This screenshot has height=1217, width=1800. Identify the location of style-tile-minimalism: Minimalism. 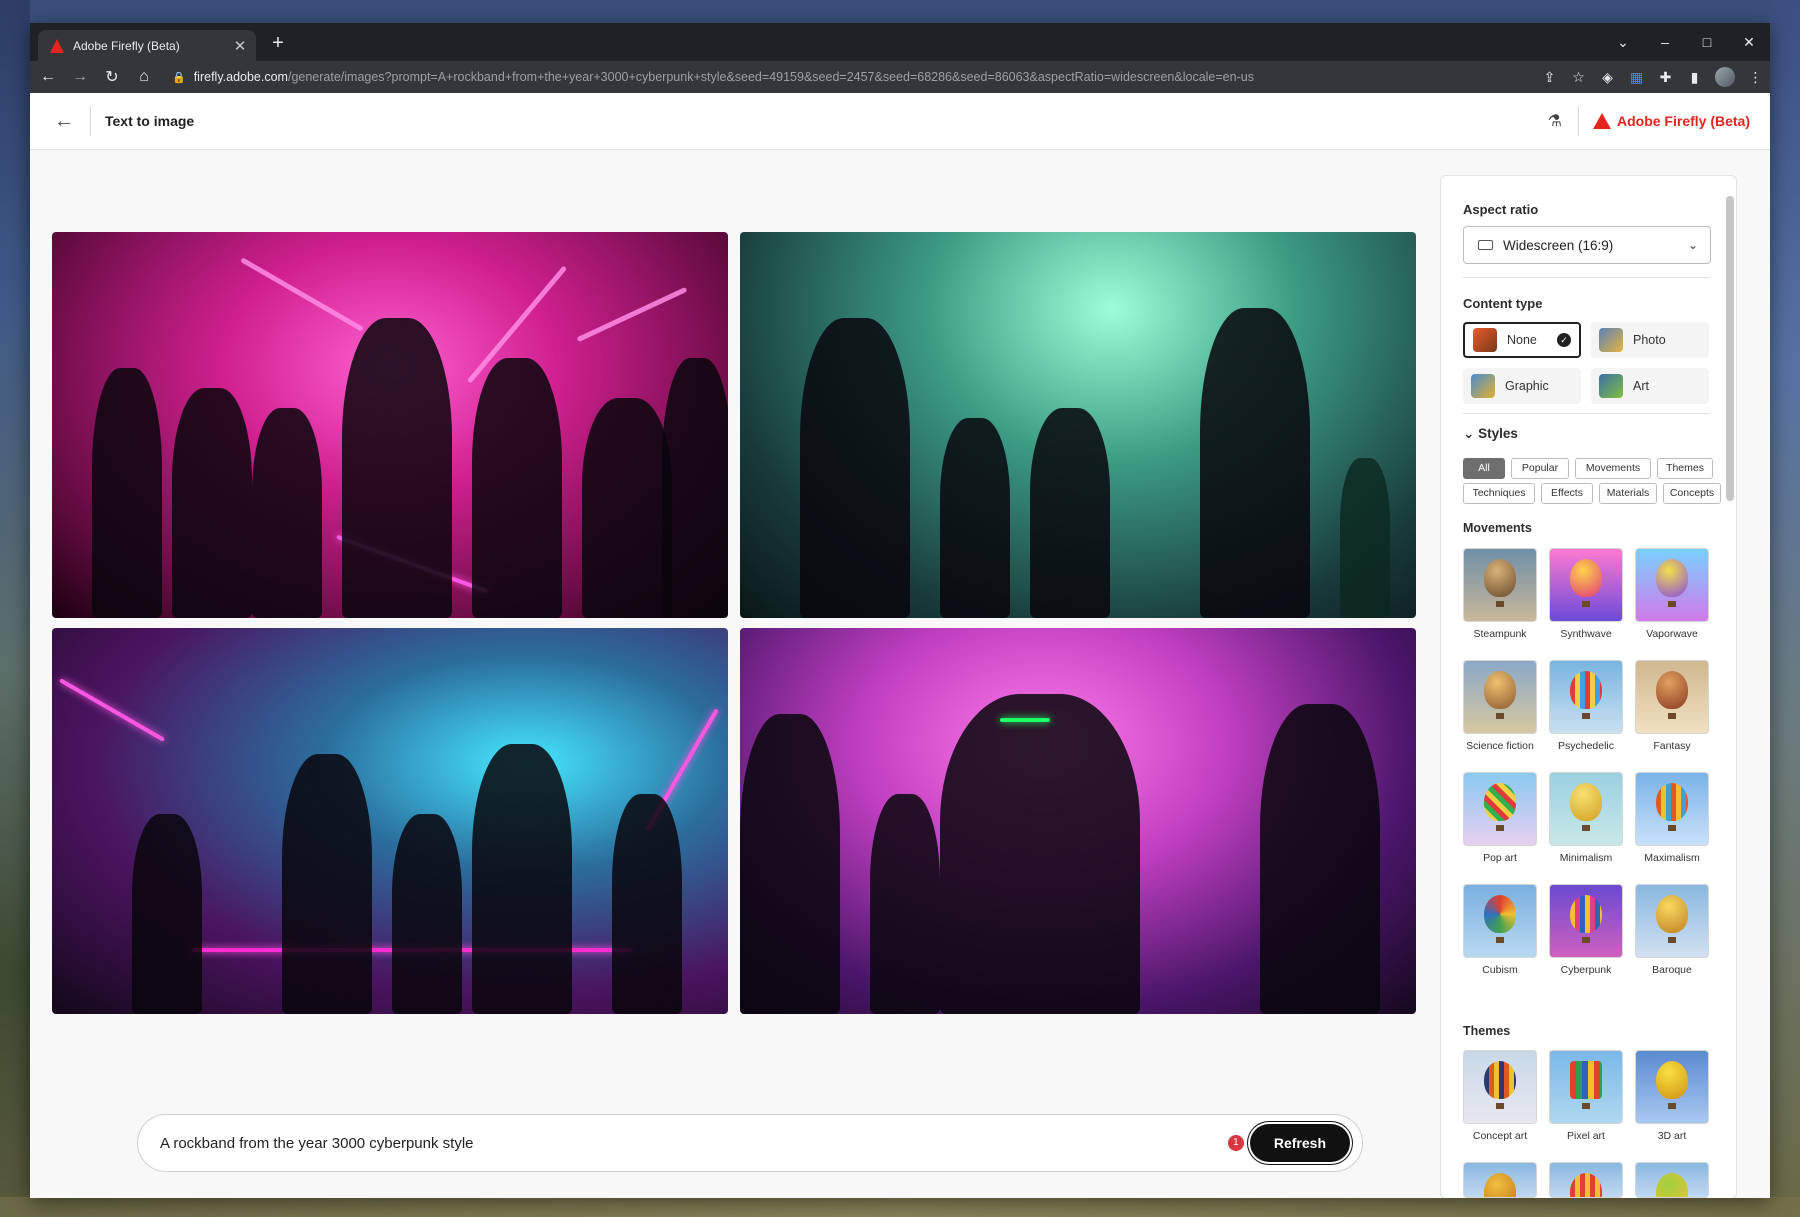
(1586, 818).